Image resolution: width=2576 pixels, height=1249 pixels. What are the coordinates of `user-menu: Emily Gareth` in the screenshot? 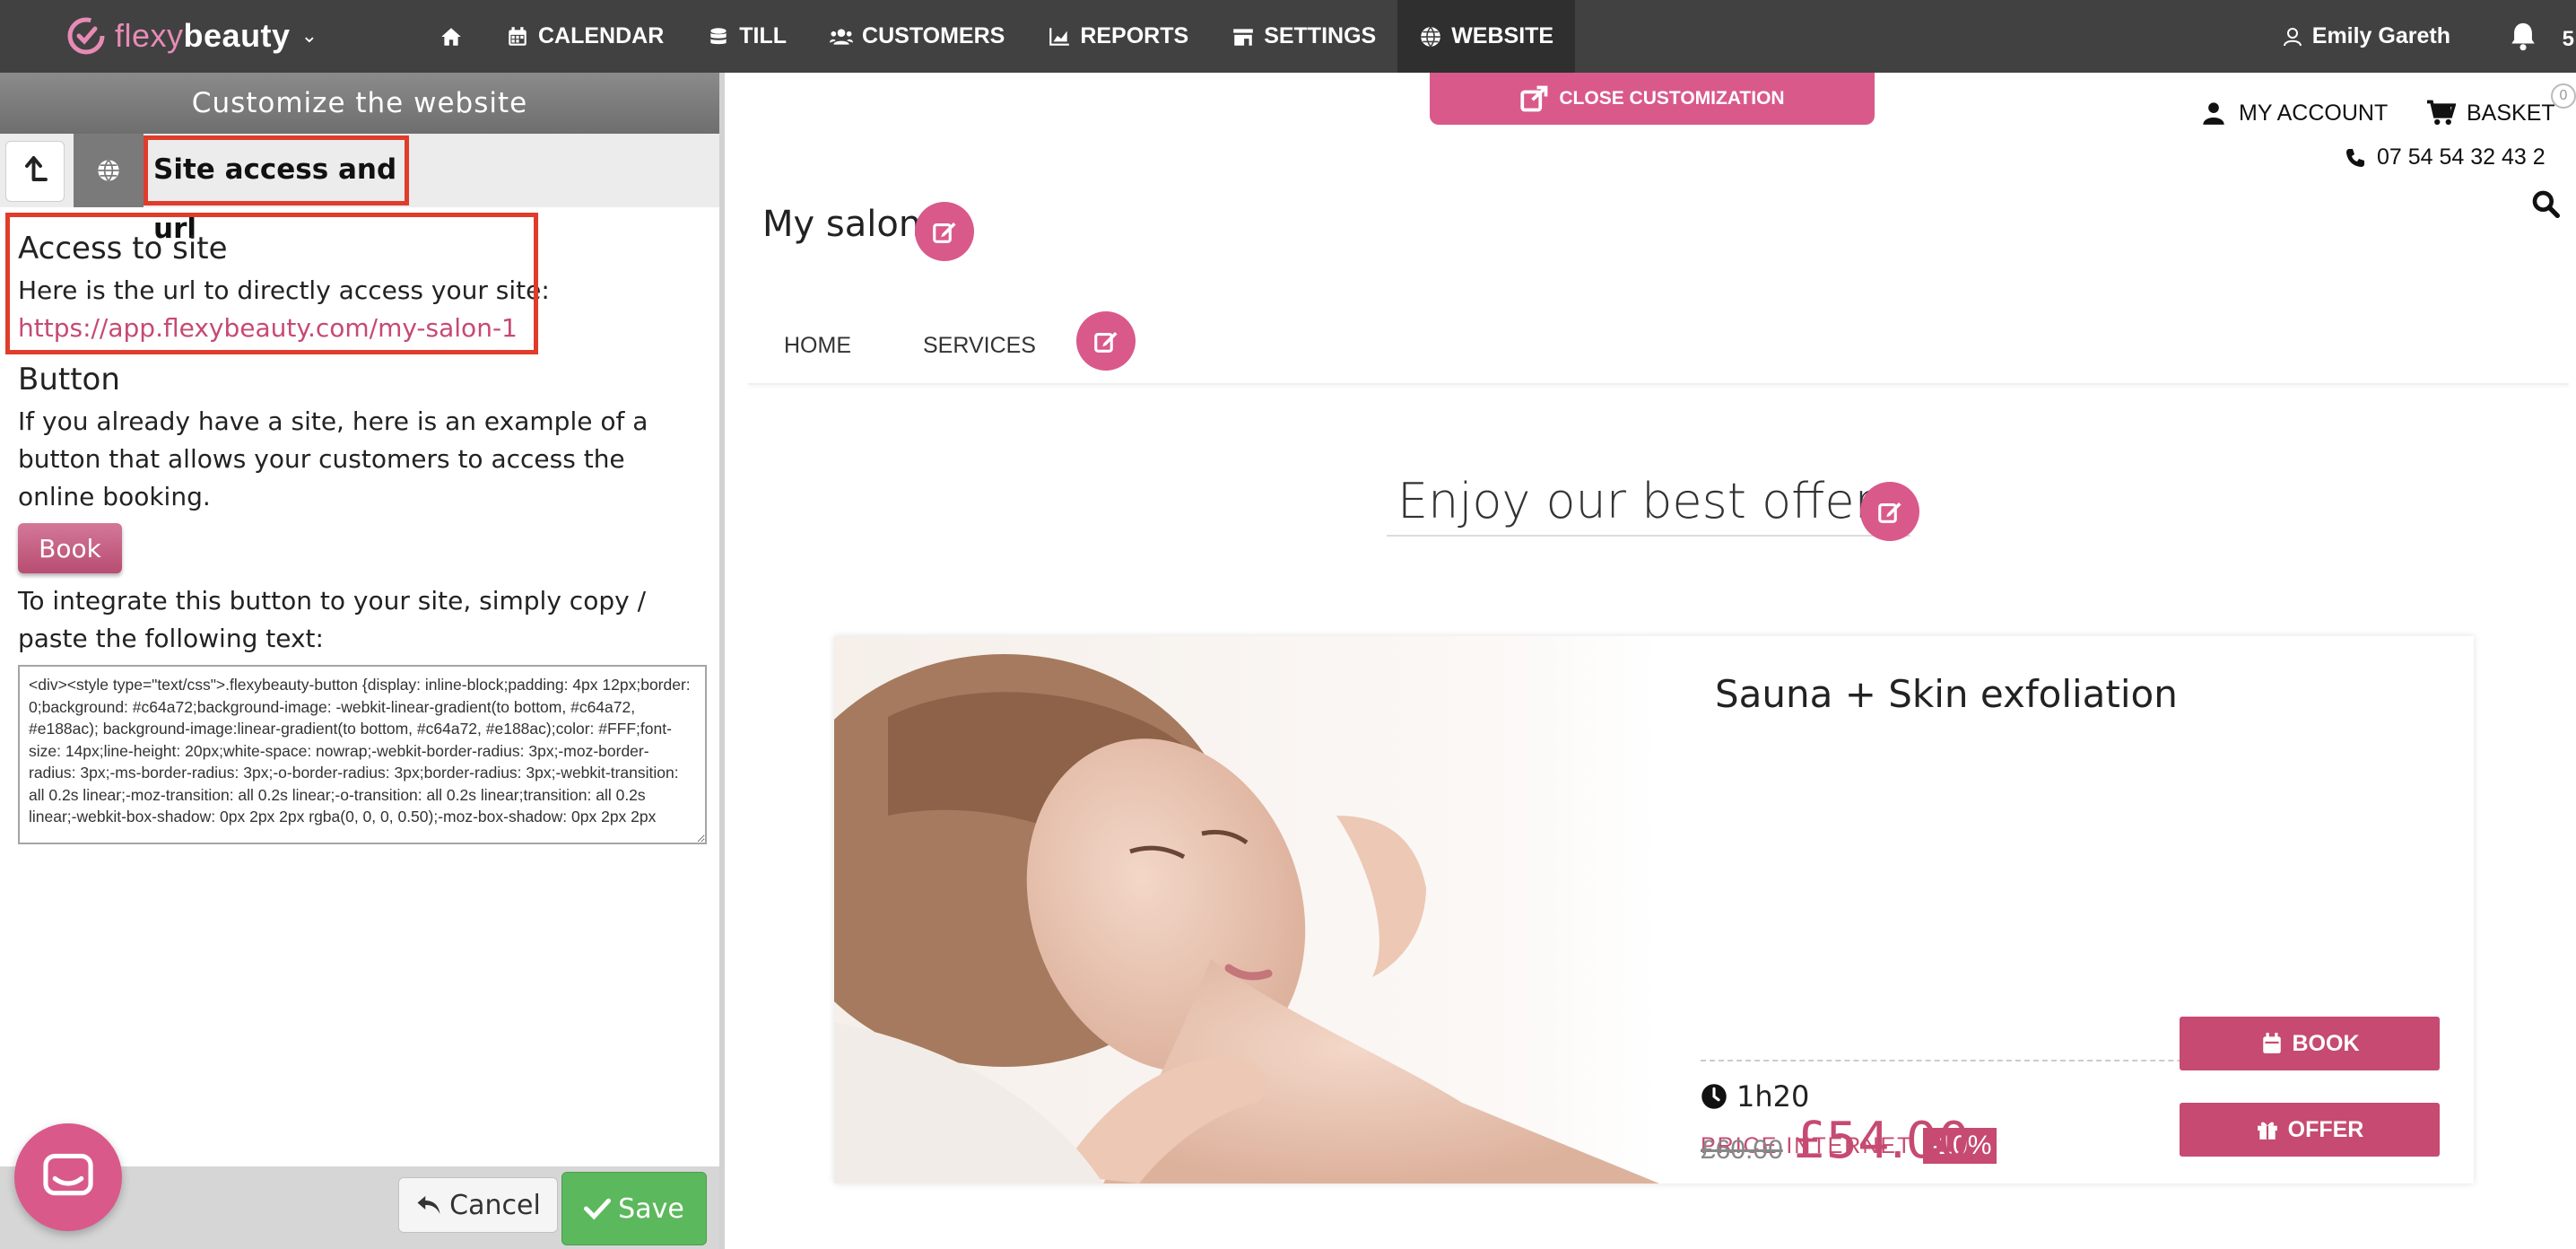 It's located at (2366, 36).